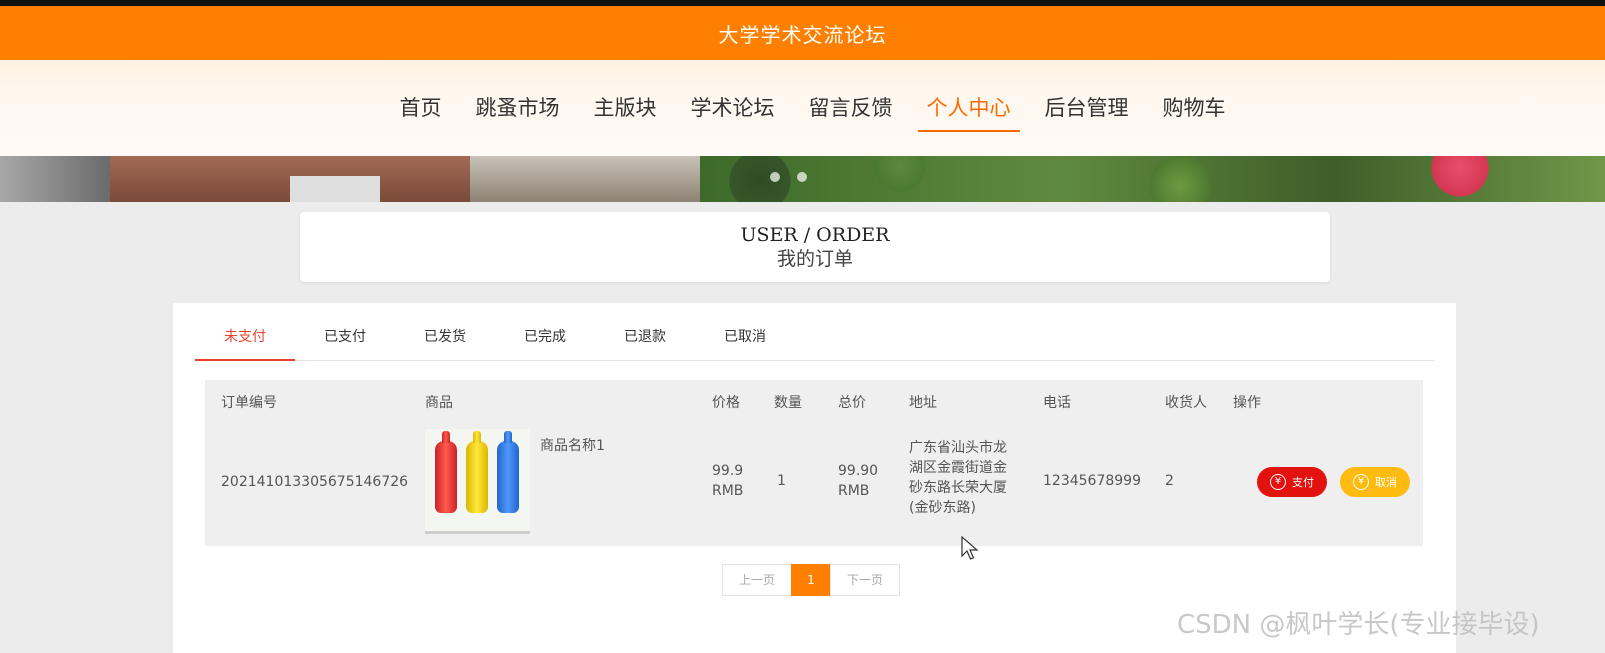 The width and height of the screenshot is (1605, 653). Describe the element at coordinates (858, 471) in the screenshot. I see `total-value: 99.90` at that location.